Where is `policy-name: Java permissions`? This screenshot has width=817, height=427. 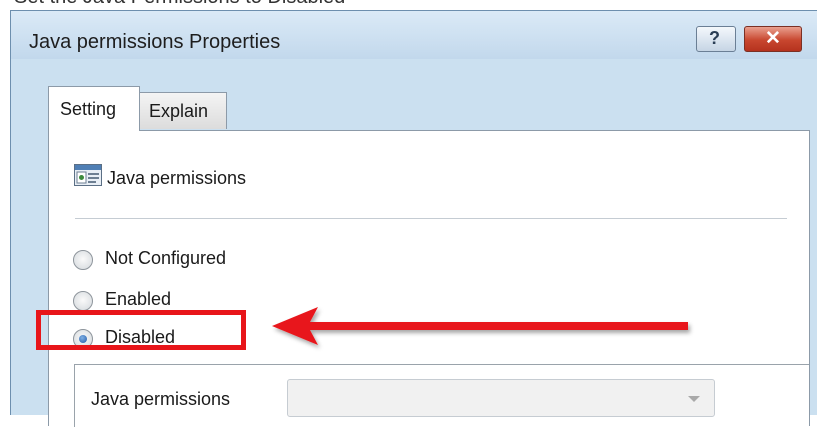
policy-name: Java permissions is located at coordinates (177, 178).